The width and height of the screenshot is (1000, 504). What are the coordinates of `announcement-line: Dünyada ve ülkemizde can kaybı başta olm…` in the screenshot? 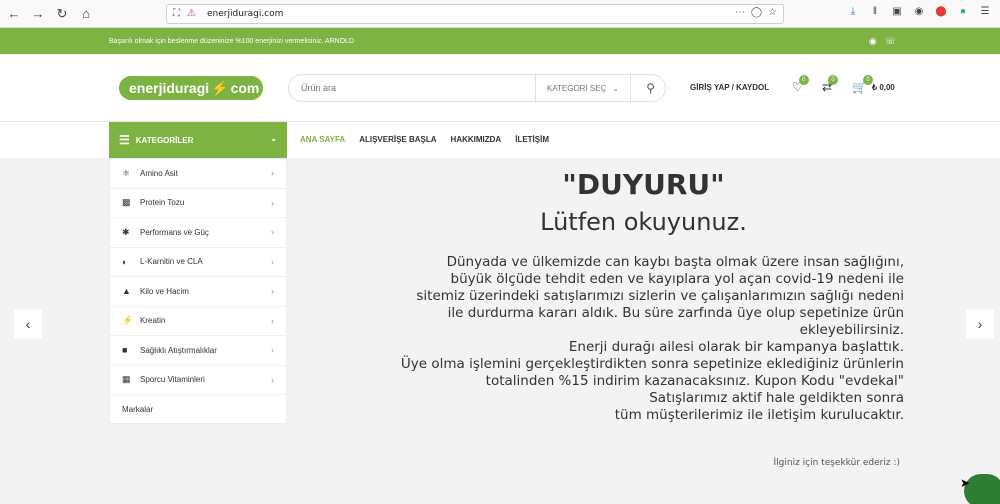 It's located at (675, 262).